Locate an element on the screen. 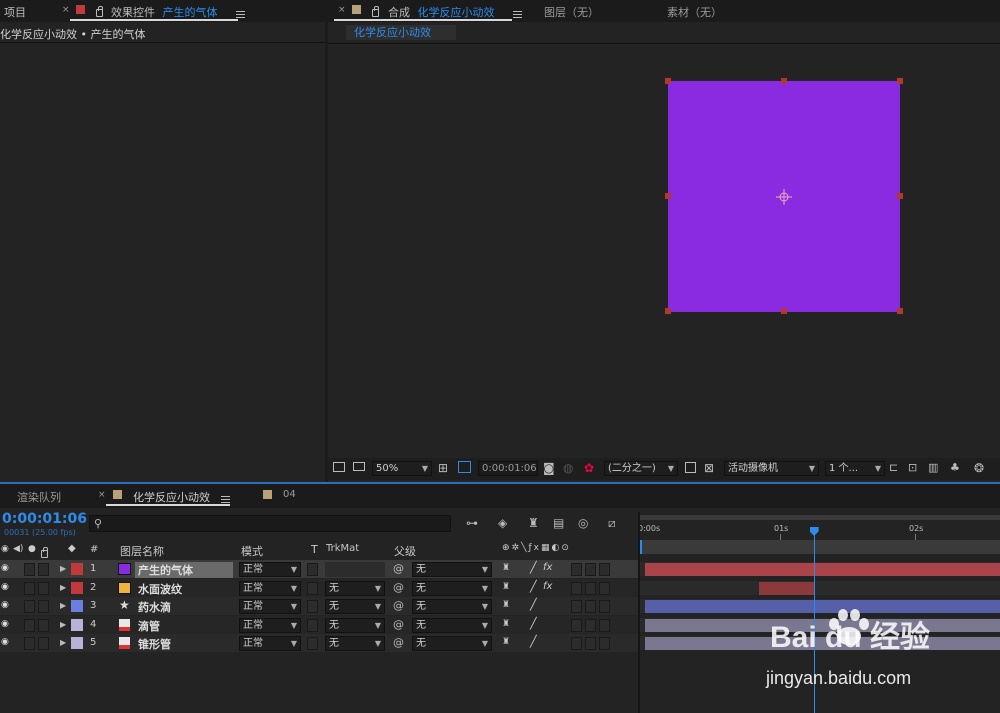 This screenshot has height=713, width=1000. camera-dropdown: 活动摄像机 ▼ is located at coordinates (771, 468).